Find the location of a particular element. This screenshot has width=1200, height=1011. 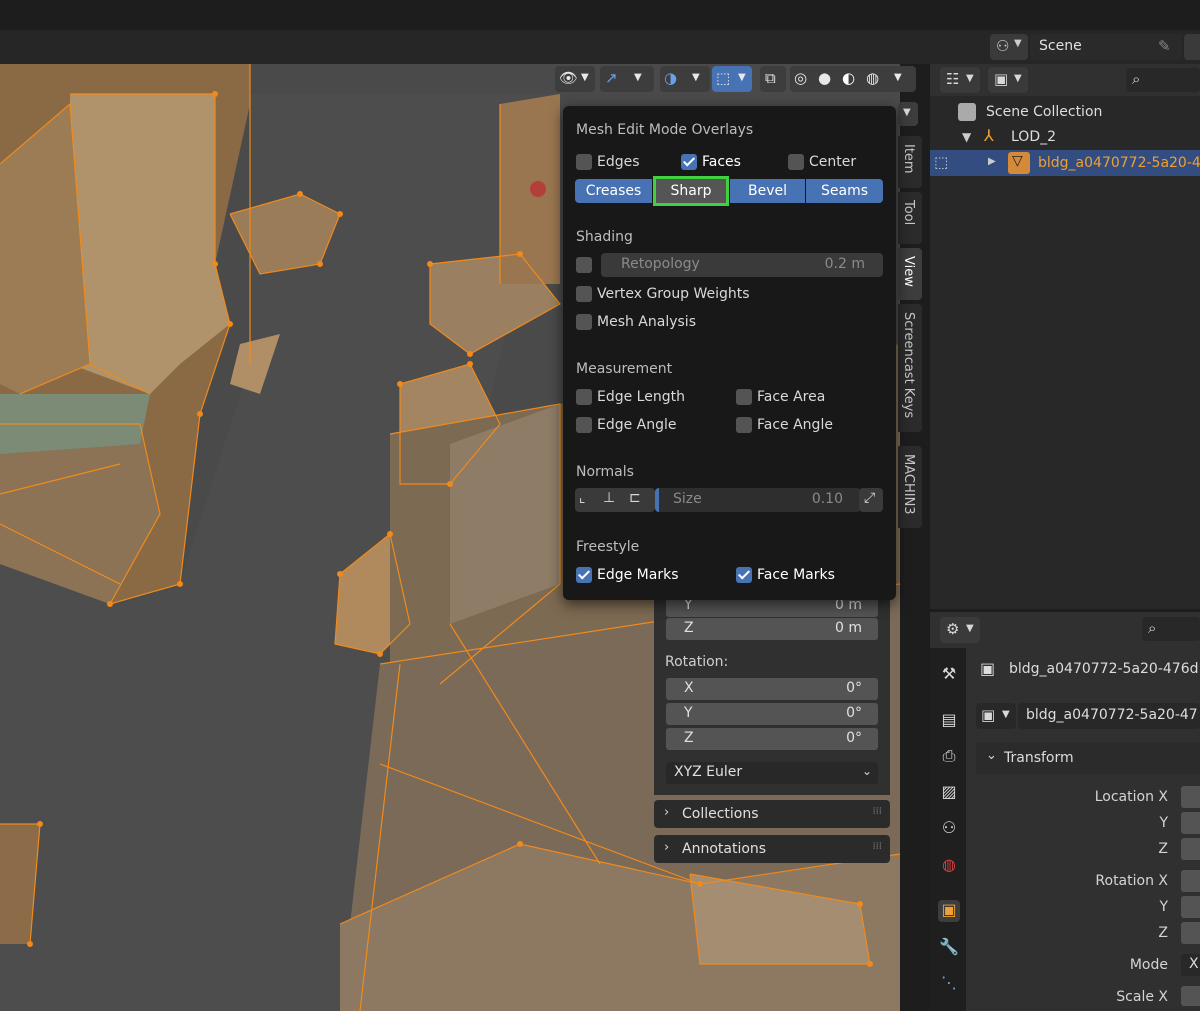

tab-label: MACHIN3 is located at coordinates (908, 484).